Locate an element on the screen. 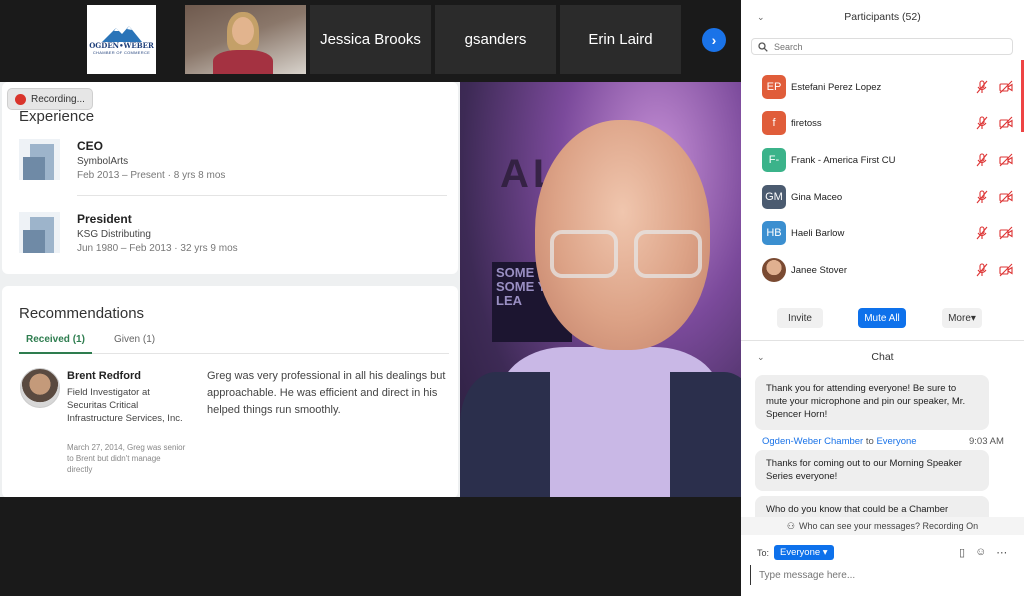 This screenshot has height=596, width=1024. avatar: GM is located at coordinates (774, 197).